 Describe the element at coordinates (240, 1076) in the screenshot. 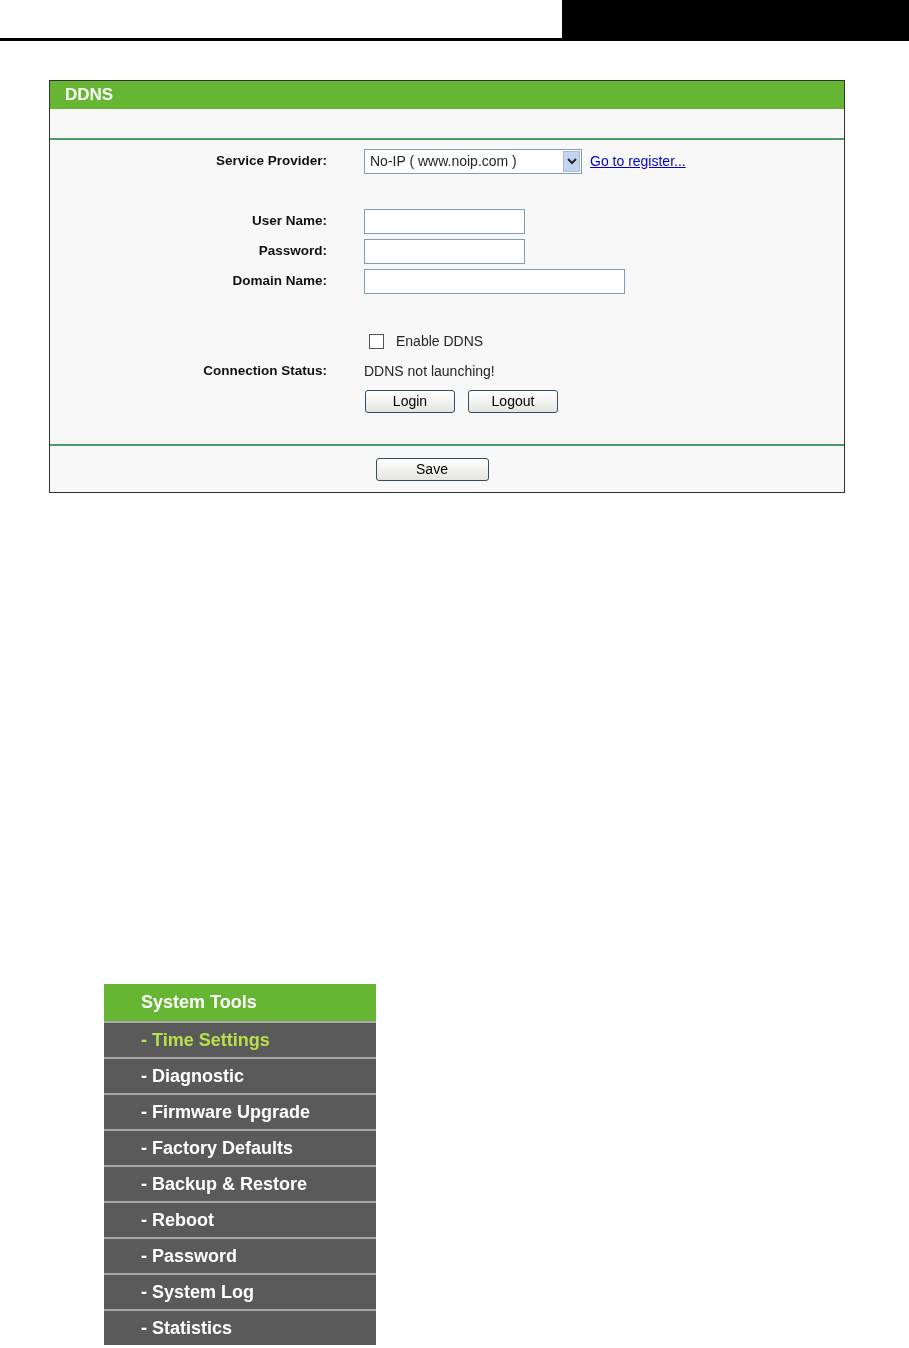

I see `menu-item: - Diagnostic` at that location.